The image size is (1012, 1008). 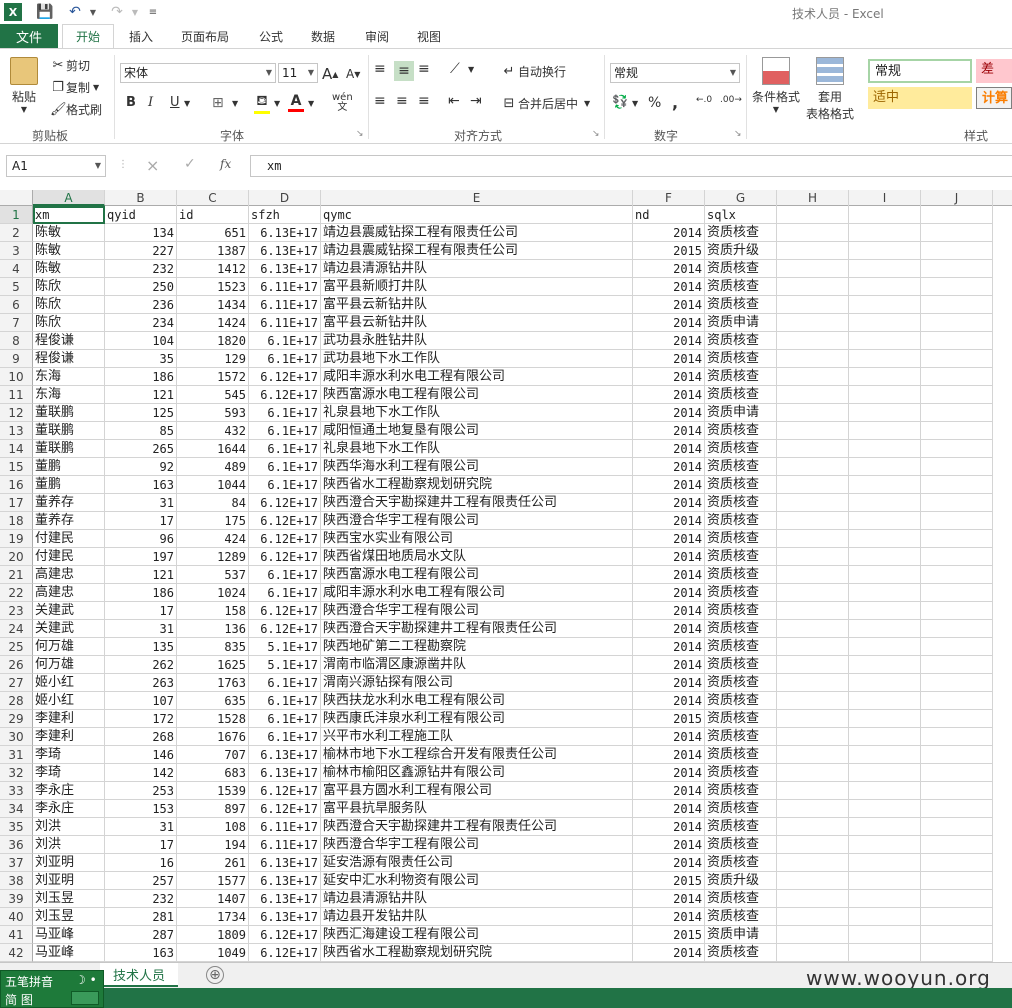 I want to click on align-top-button: ≡, so click(x=380, y=69).